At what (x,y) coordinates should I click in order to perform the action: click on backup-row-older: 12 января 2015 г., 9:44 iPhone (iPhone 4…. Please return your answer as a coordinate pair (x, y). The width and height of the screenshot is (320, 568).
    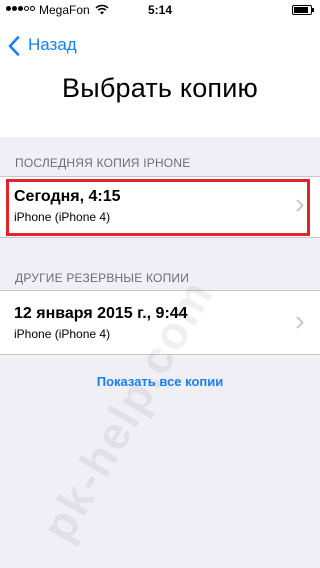
    Looking at the image, I should click on (160, 322).